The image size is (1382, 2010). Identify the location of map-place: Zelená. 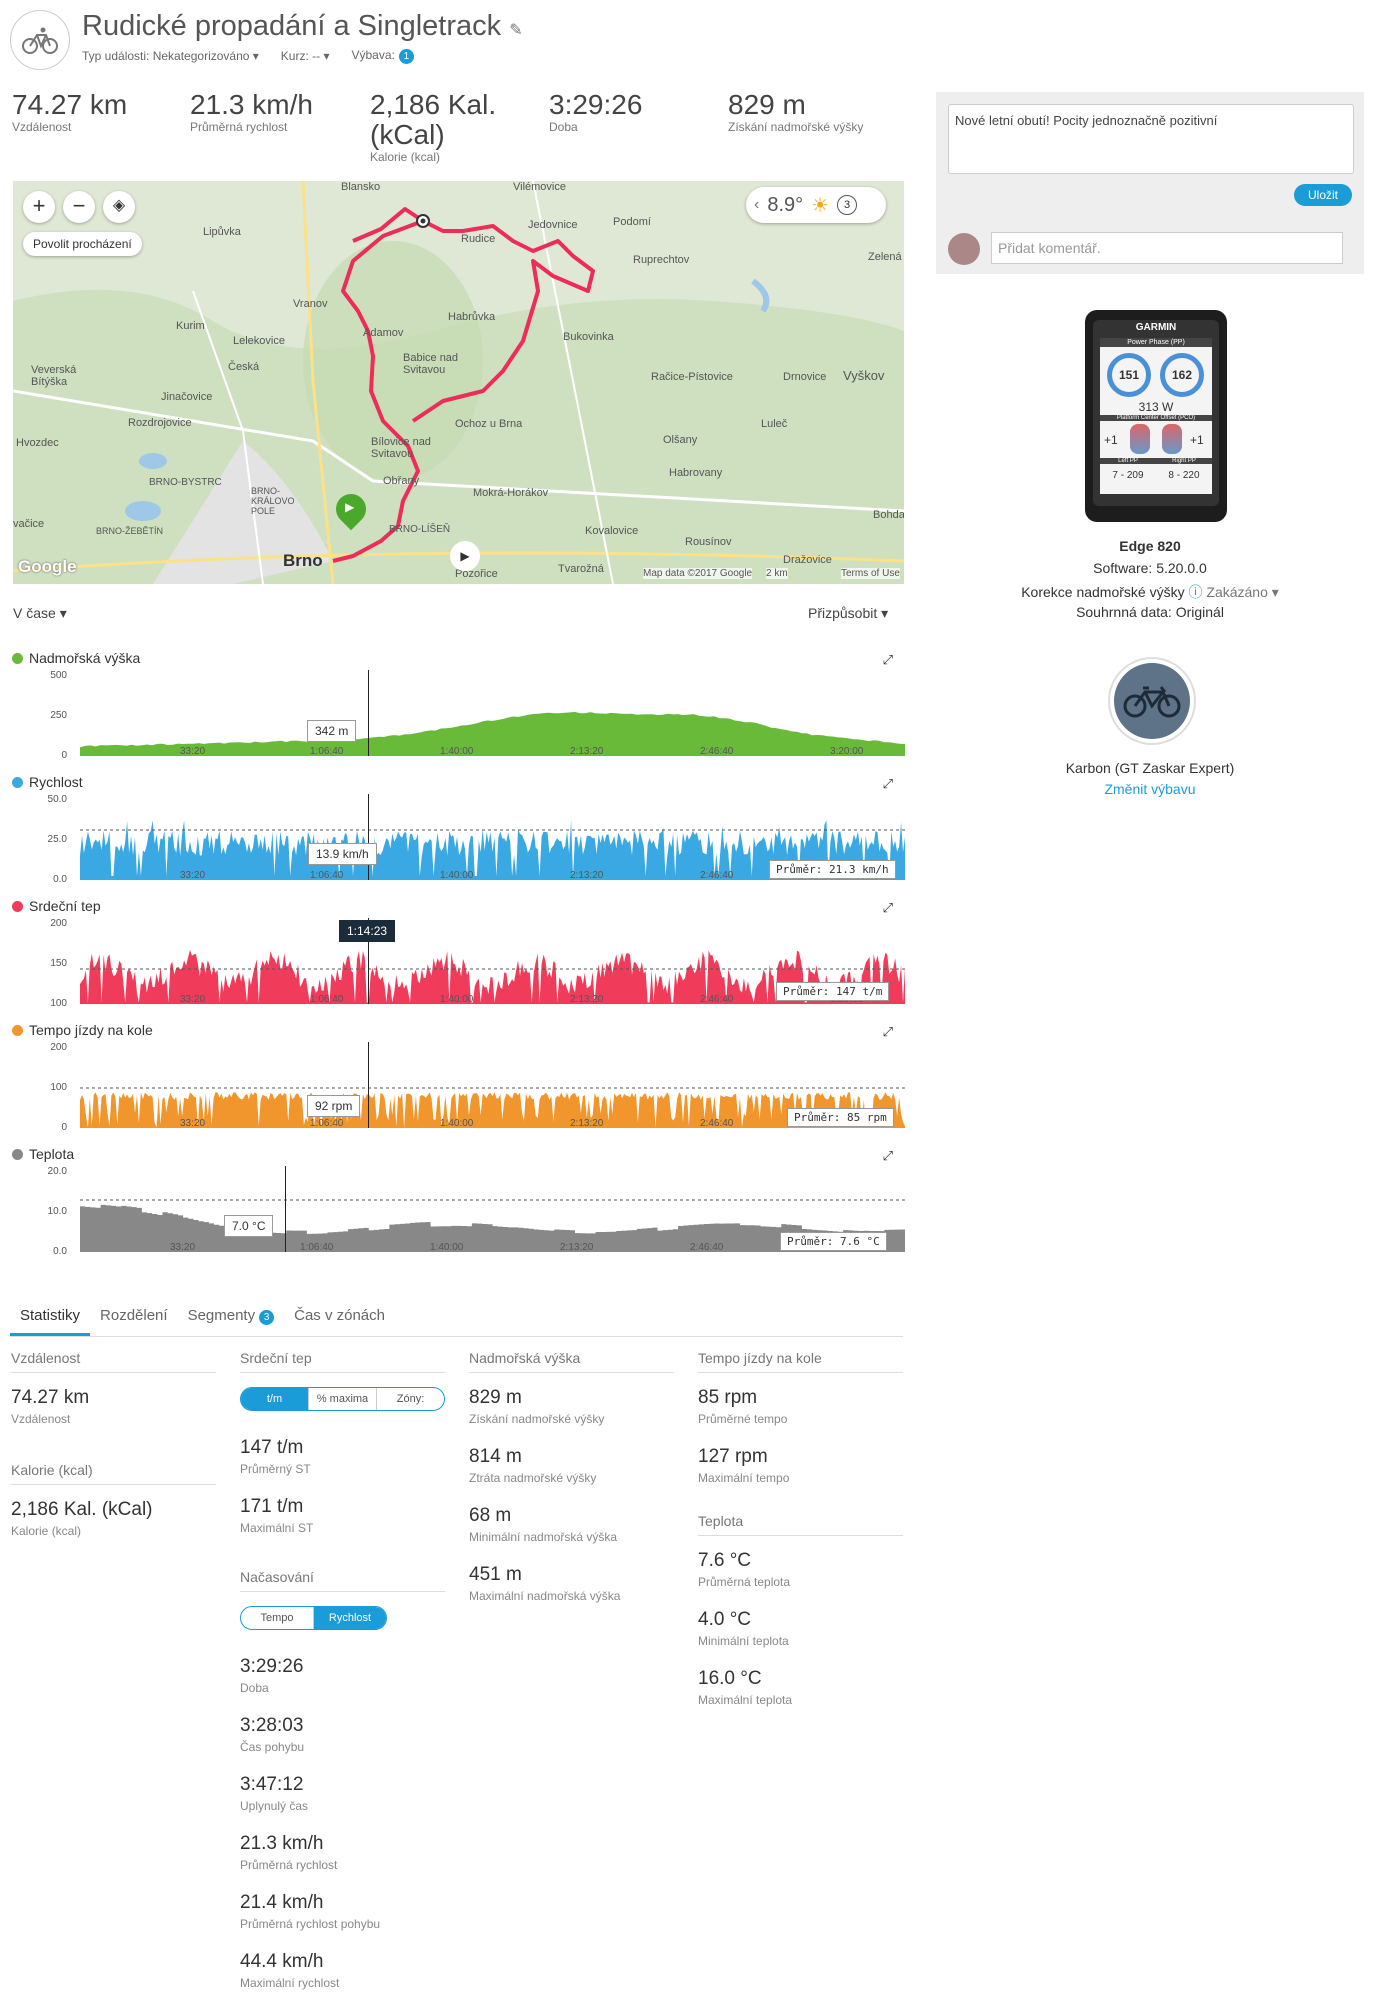
(885, 257).